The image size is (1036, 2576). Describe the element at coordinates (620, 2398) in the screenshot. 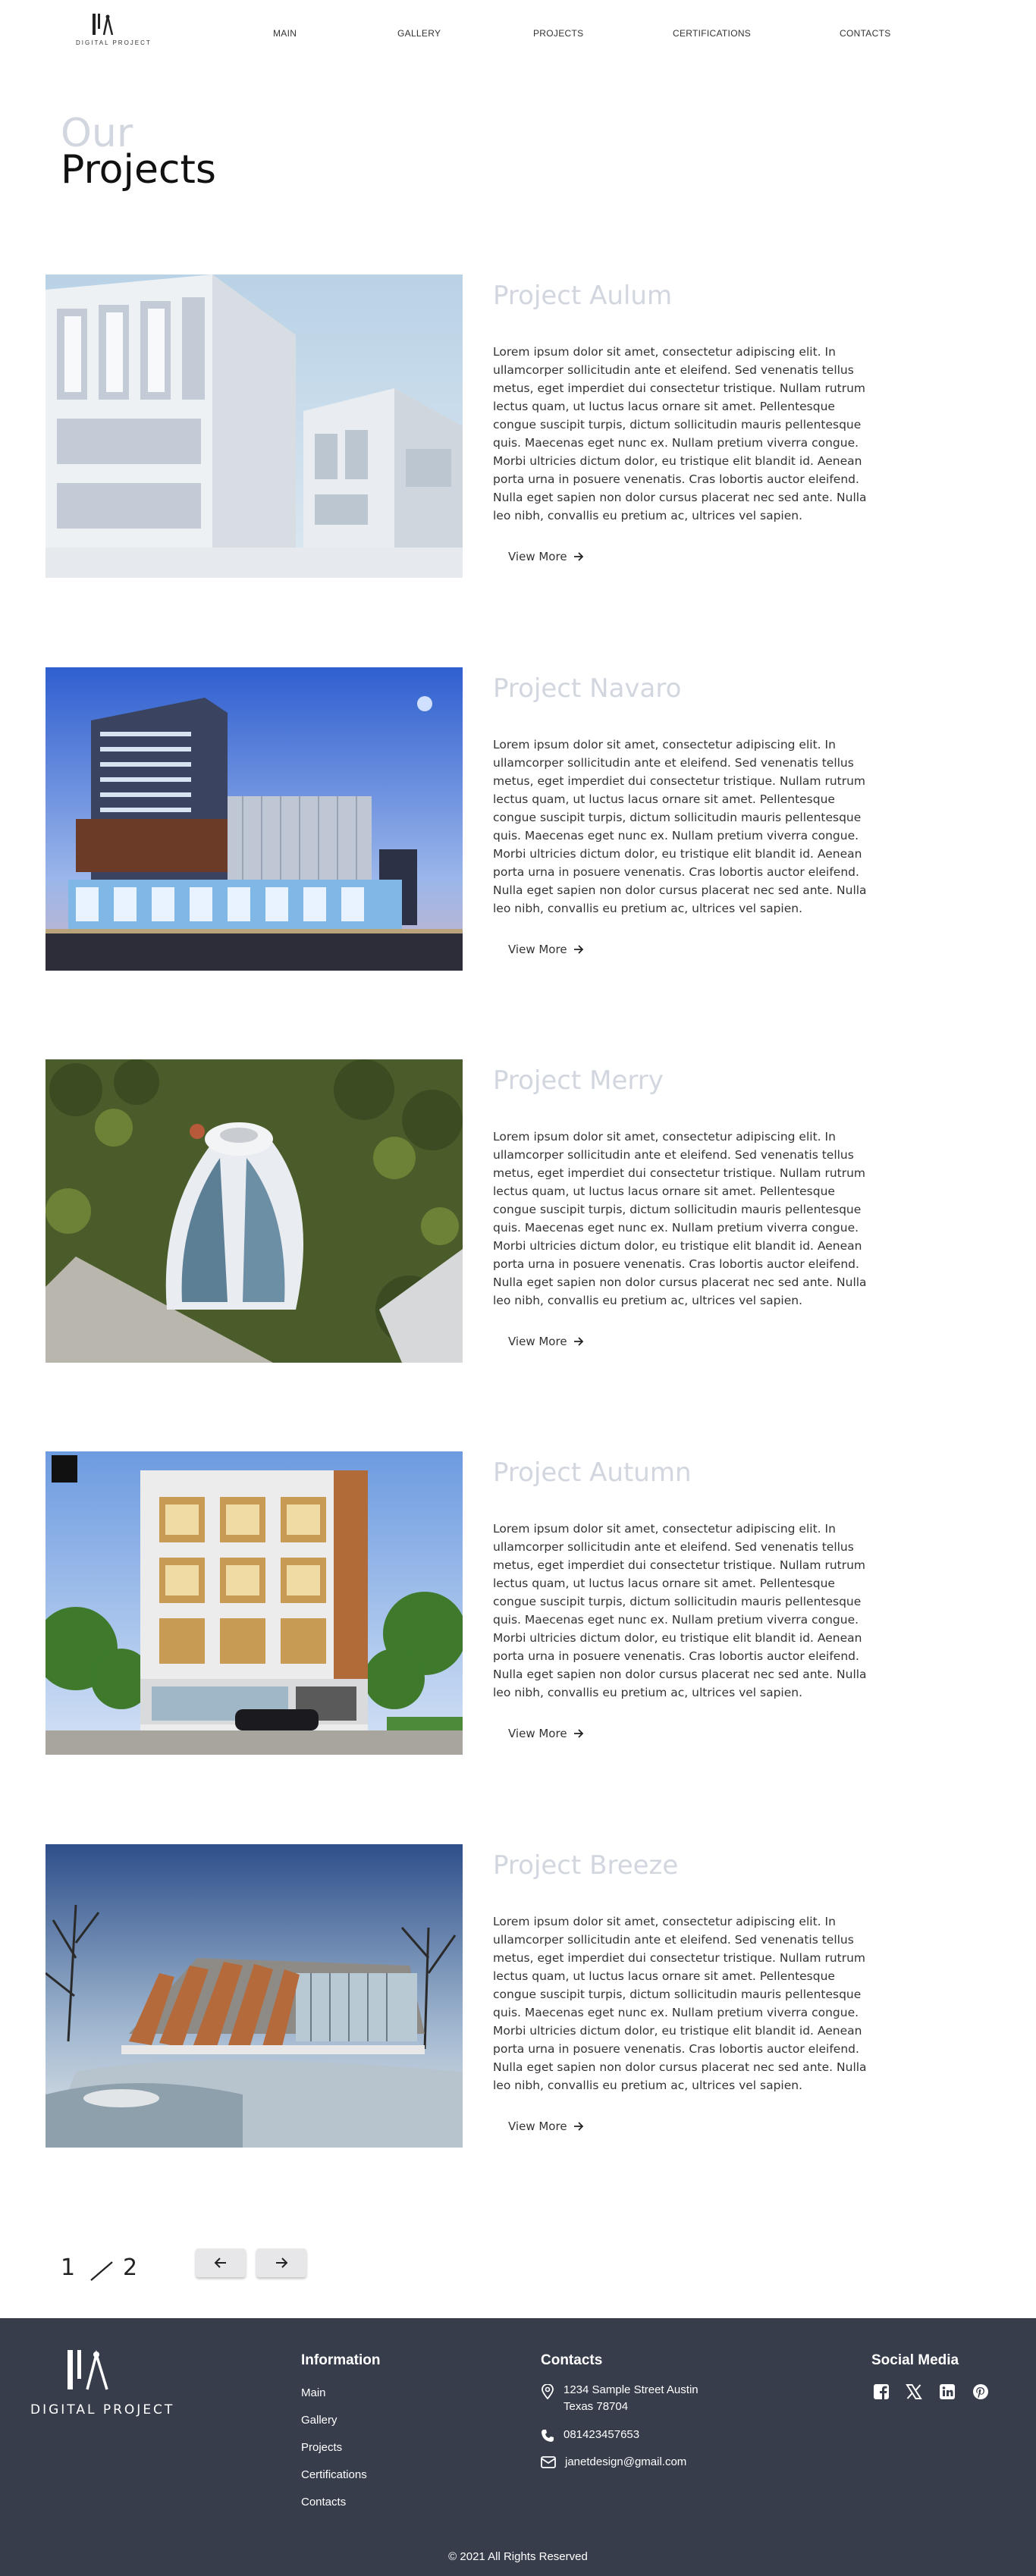

I see `contact-address: 1234 Sample Street Austin Texas 78704` at that location.